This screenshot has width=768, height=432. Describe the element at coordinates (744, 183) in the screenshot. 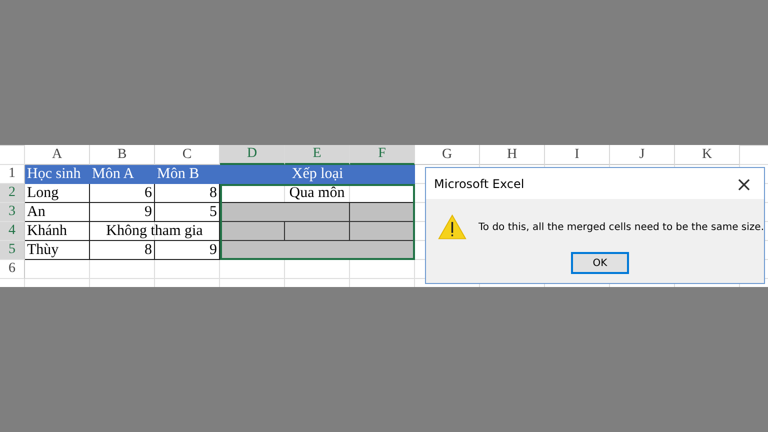

I see `close-button: ×` at that location.